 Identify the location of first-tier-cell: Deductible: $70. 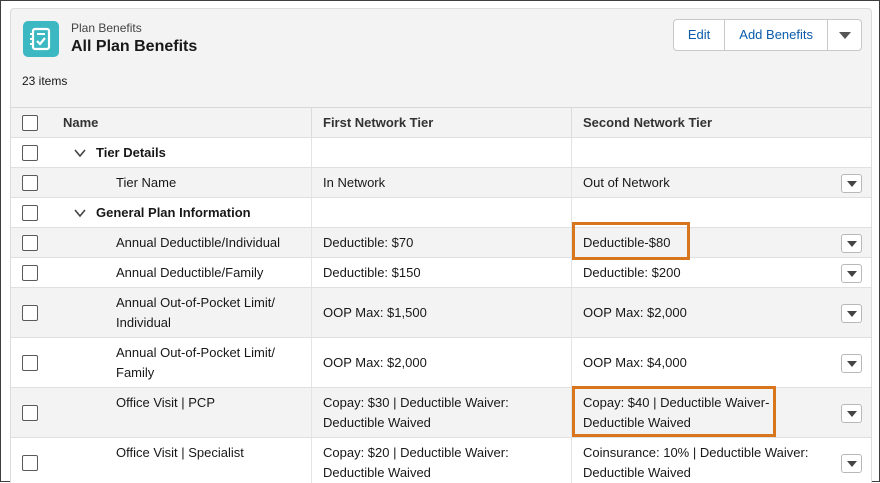
(441, 242).